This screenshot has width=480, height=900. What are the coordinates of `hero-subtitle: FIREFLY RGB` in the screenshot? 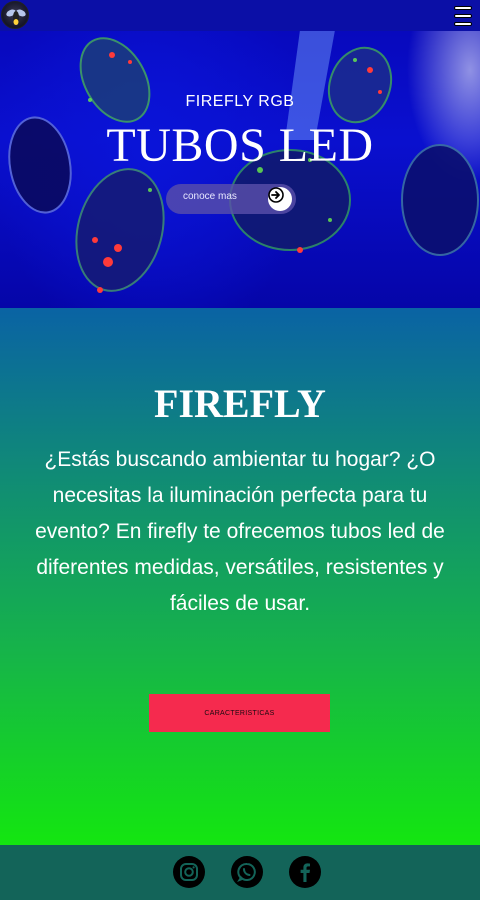 It's located at (240, 101).